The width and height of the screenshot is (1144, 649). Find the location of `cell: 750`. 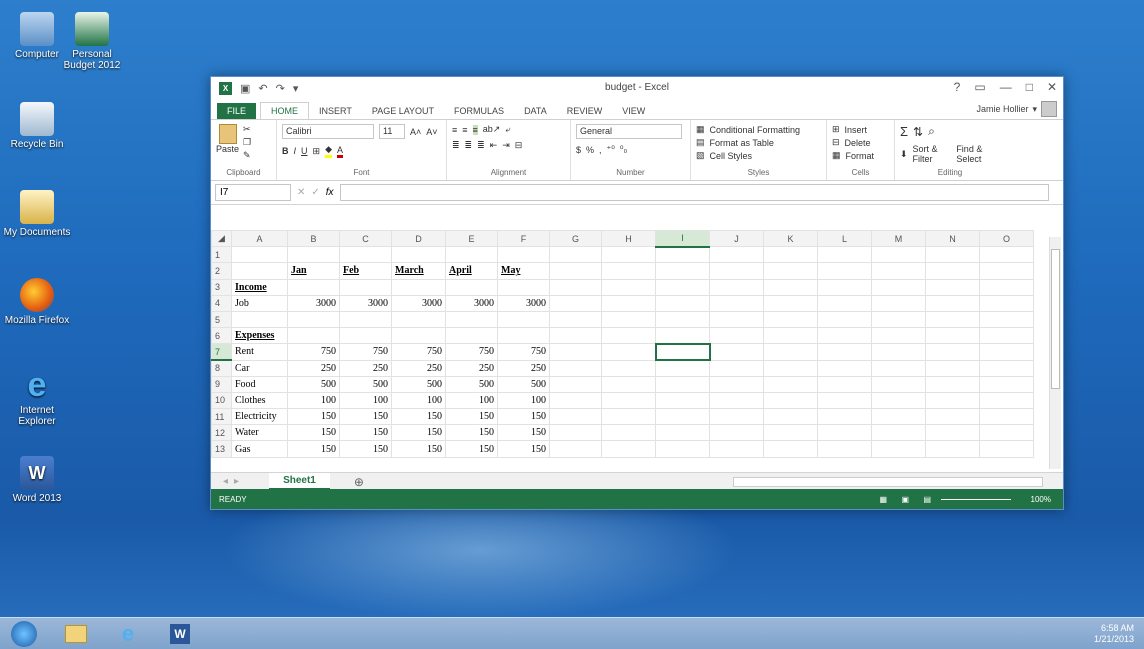

cell: 750 is located at coordinates (418, 352).